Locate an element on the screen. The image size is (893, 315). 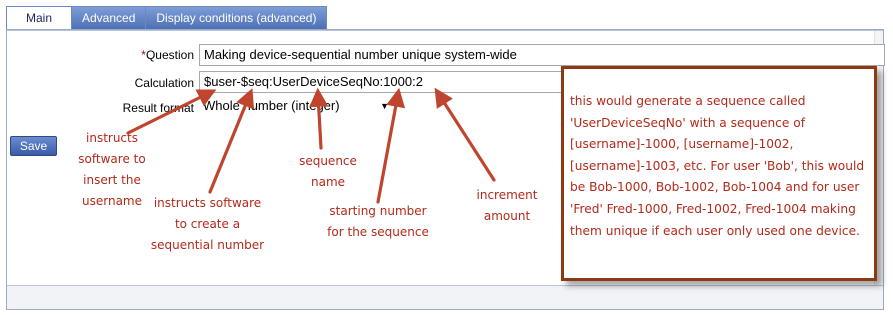
tab-display-conditions: Display conditions (advanced) is located at coordinates (236, 18).